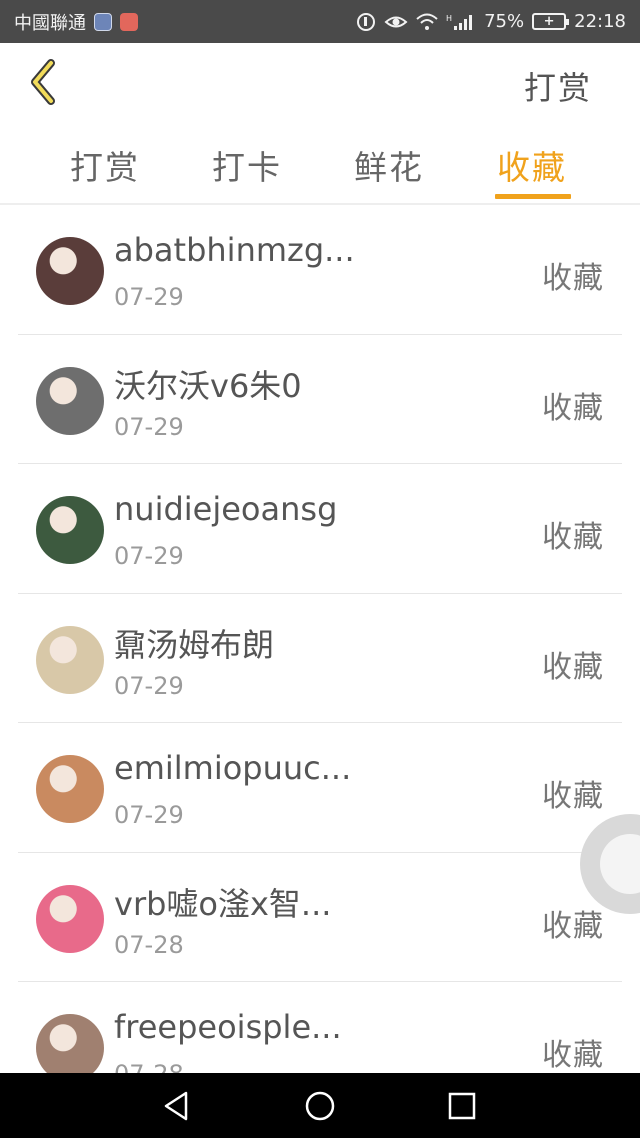  Describe the element at coordinates (396, 22) in the screenshot. I see `eye-comfort-icon` at that location.